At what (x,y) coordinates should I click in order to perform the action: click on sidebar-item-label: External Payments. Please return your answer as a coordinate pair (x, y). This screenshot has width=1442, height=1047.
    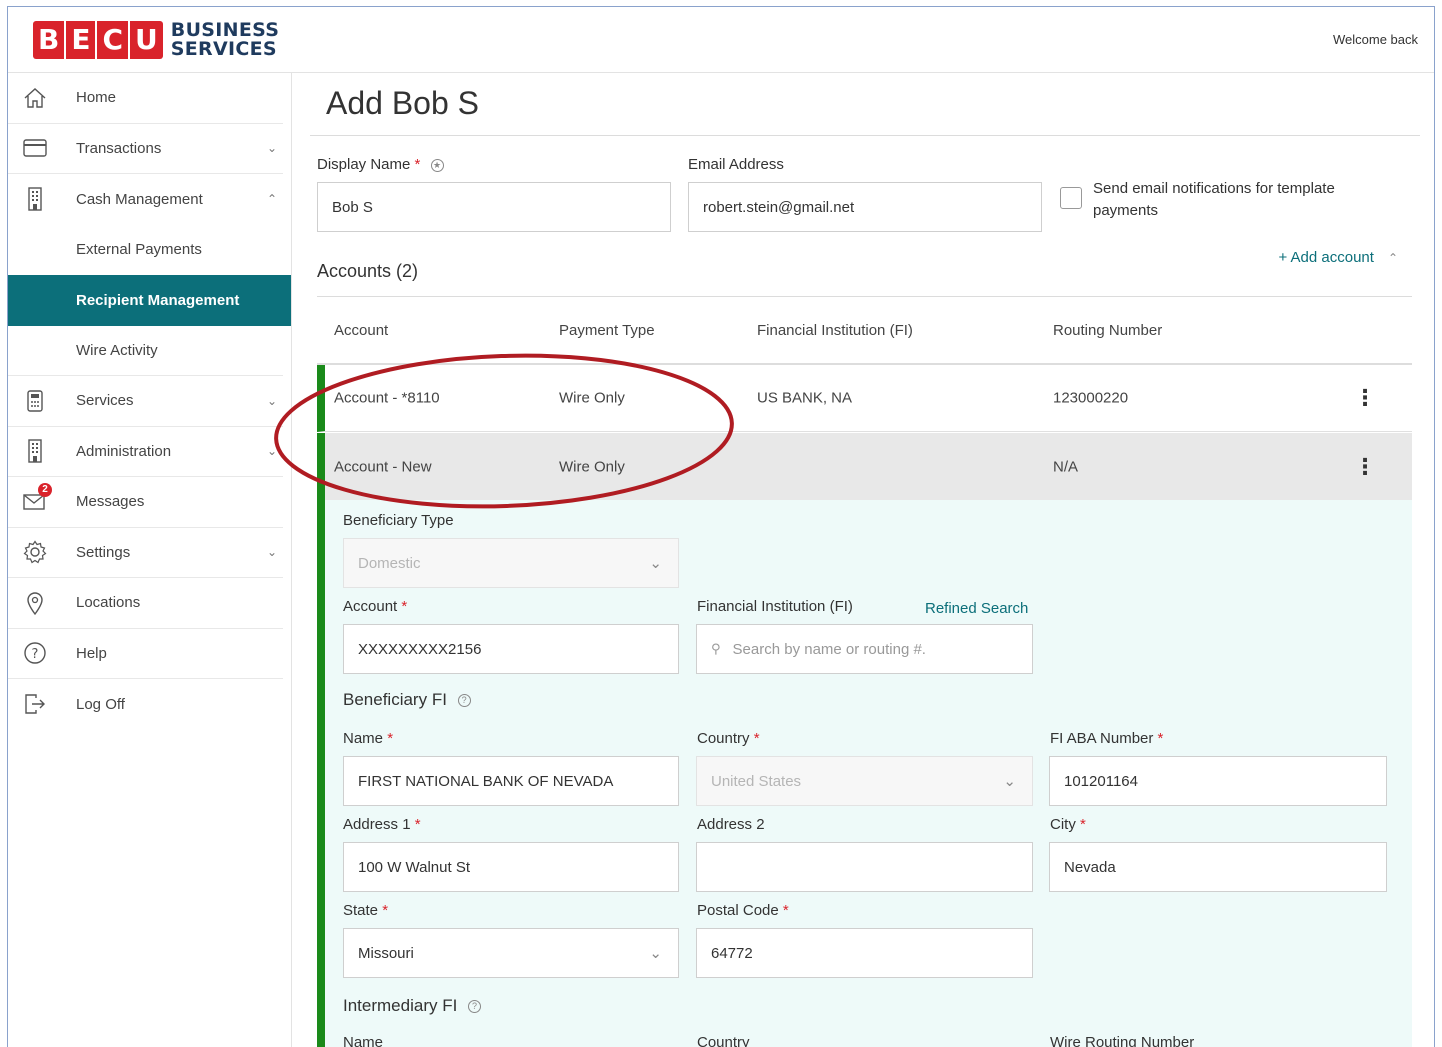
    Looking at the image, I should click on (139, 250).